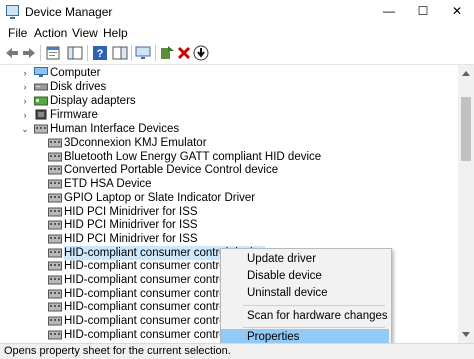 The width and height of the screenshot is (474, 359). What do you see at coordinates (229, 184) in the screenshot?
I see `hid-device-row: ETD HSA Device` at bounding box center [229, 184].